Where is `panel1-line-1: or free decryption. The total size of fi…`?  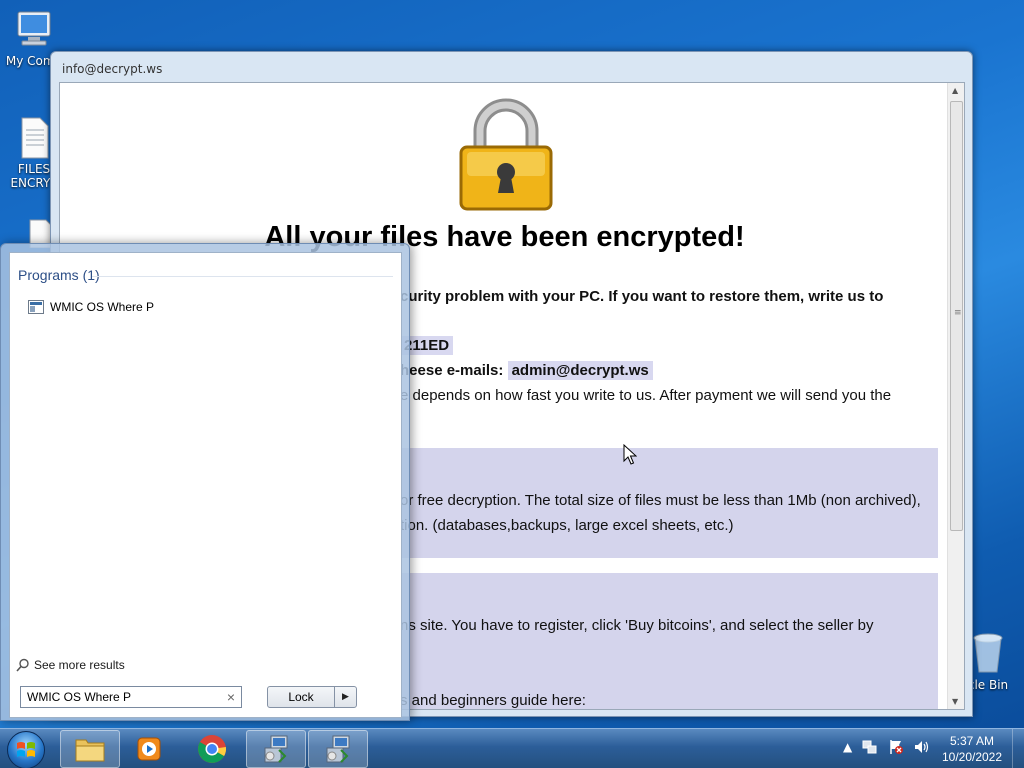 panel1-line-1: or free decryption. The total size of fi… is located at coordinates (660, 500).